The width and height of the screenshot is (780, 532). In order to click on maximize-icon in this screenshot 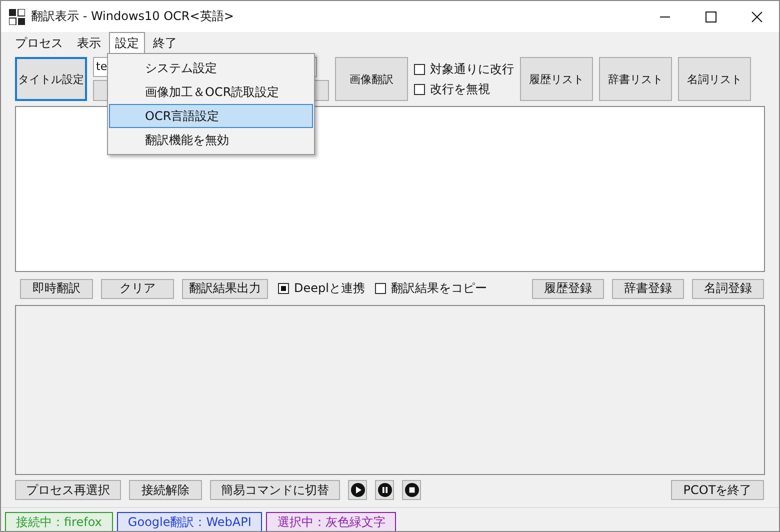, I will do `click(711, 16)`.